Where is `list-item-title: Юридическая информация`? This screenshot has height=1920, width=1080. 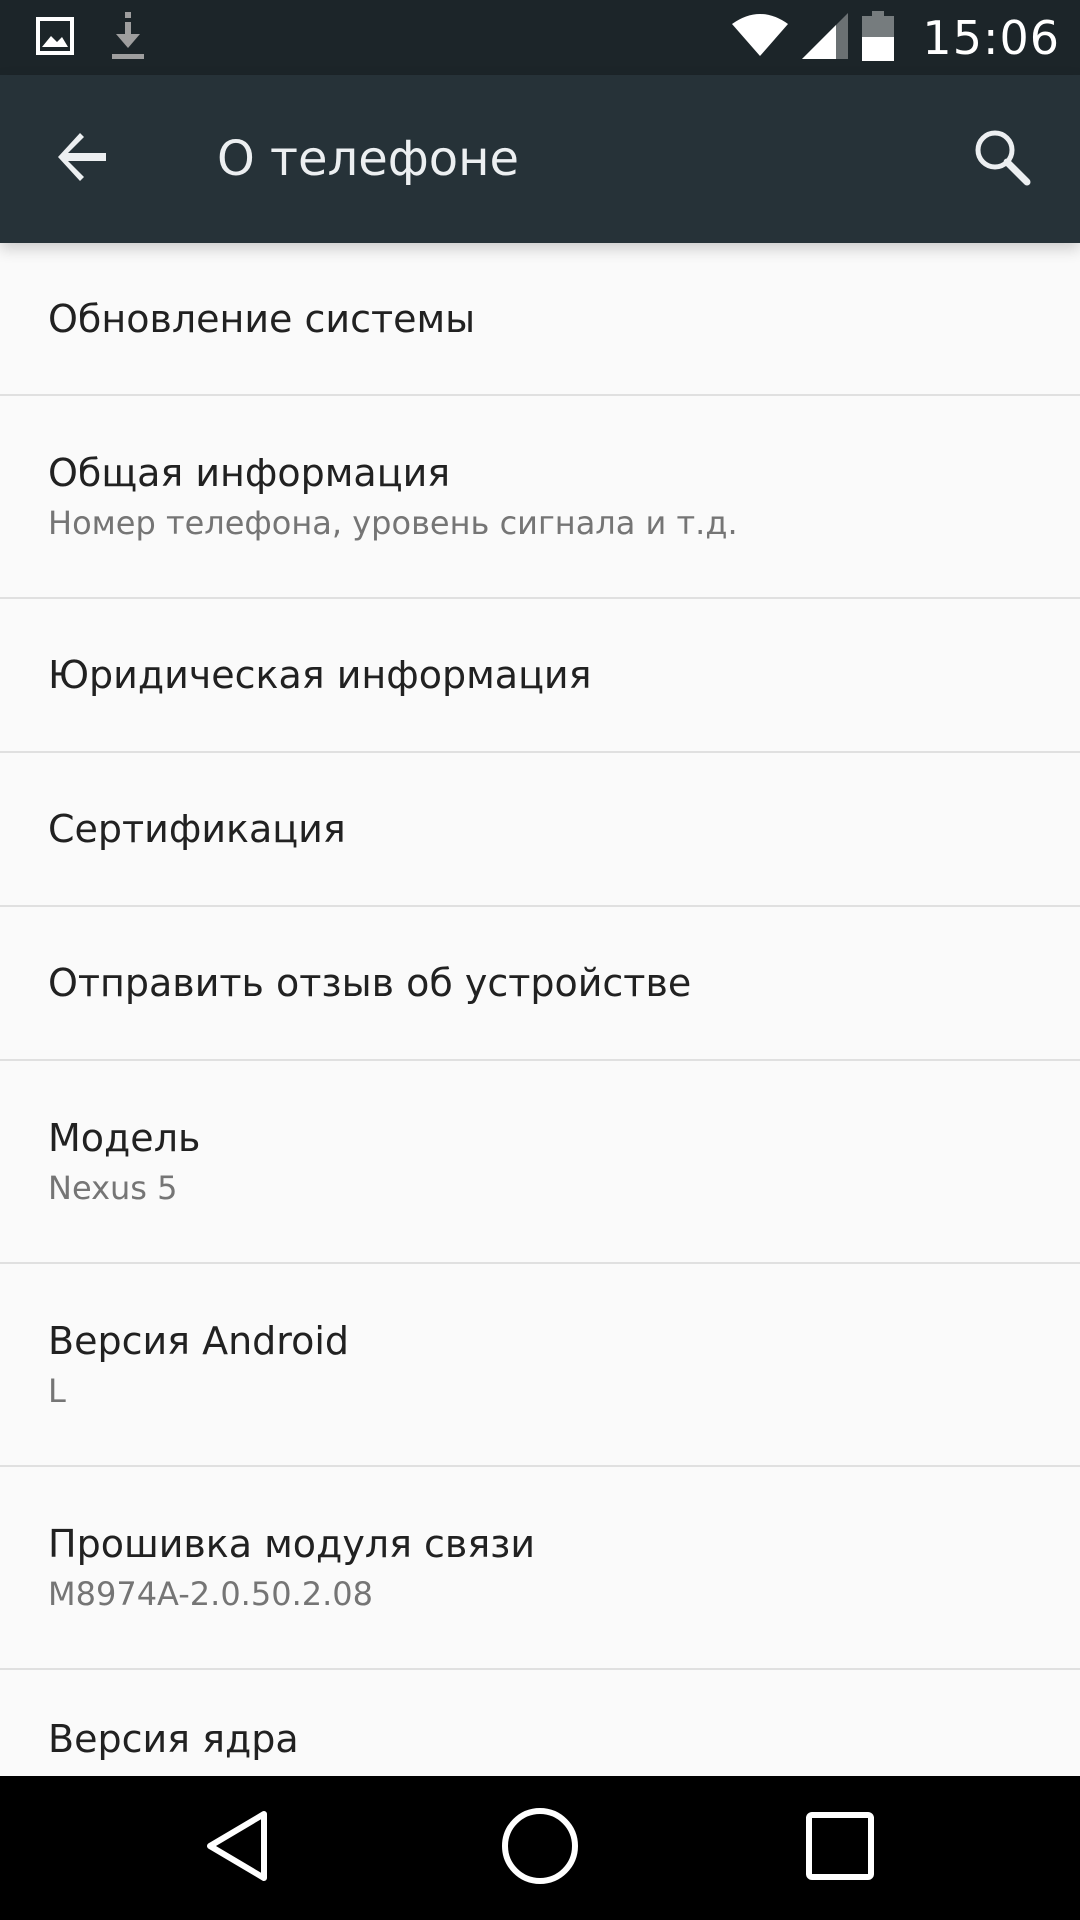 list-item-title: Юридическая информация is located at coordinates (320, 675).